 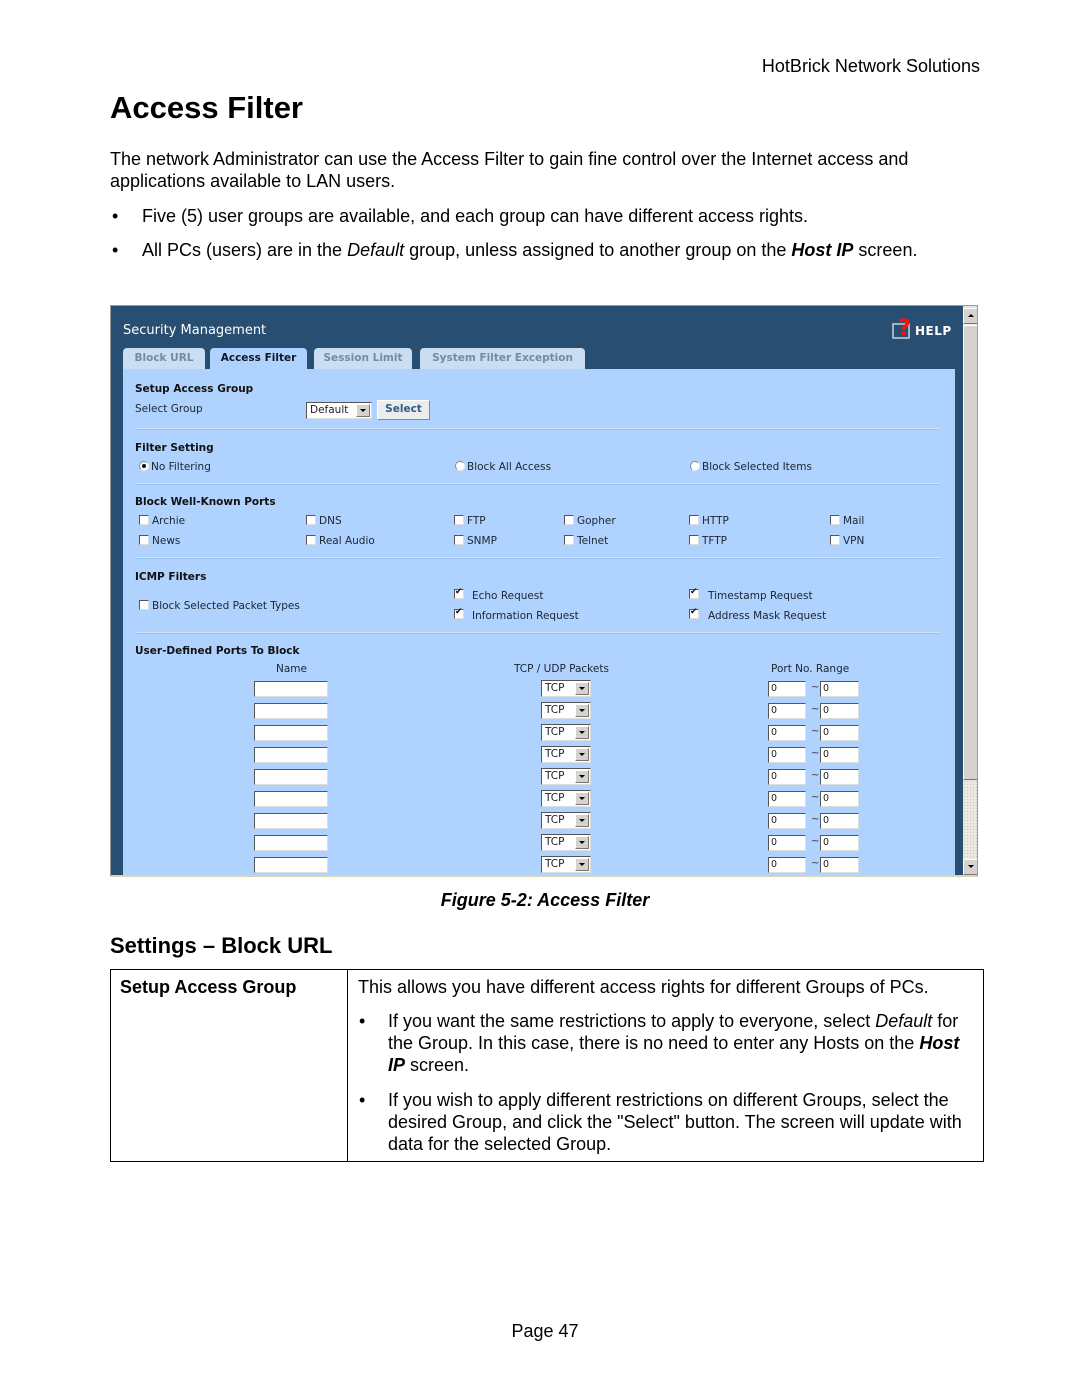 What do you see at coordinates (694, 593) in the screenshot?
I see `checkbox-timestamp-request` at bounding box center [694, 593].